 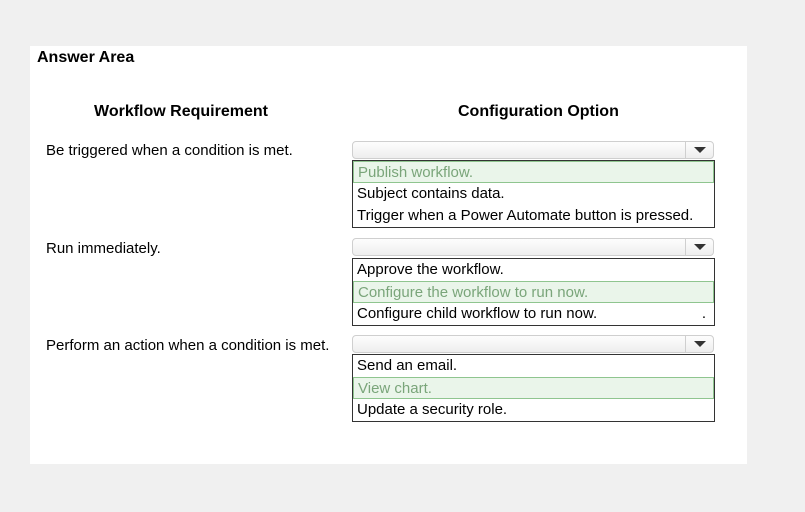 What do you see at coordinates (533, 172) in the screenshot?
I see `option-publish-workflow: Publish workflow.` at bounding box center [533, 172].